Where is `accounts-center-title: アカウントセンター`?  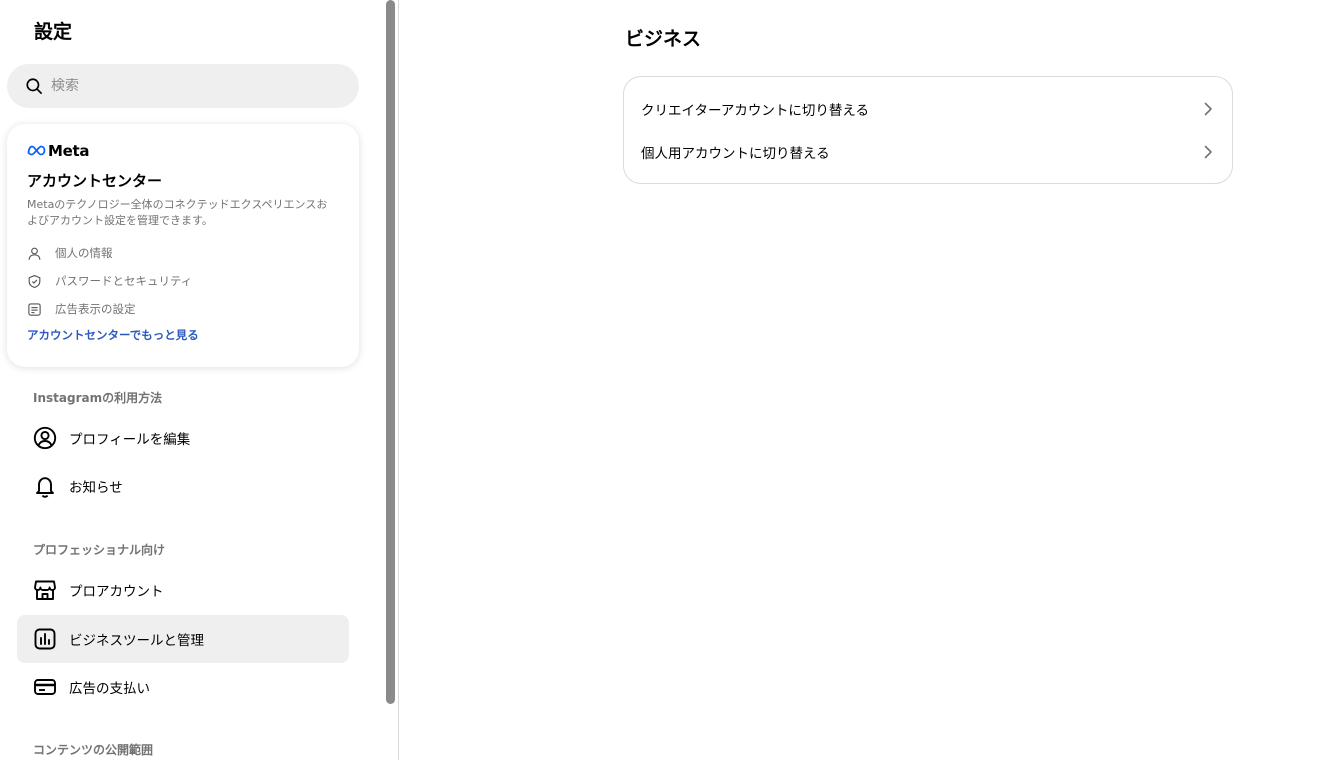
accounts-center-title: アカウントセンター is located at coordinates (95, 181).